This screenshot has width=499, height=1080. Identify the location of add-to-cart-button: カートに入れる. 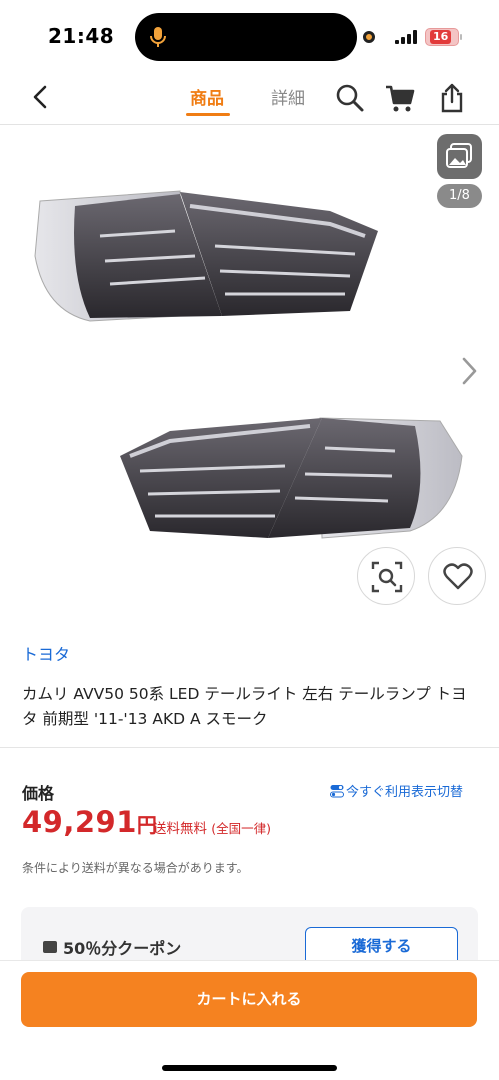
(249, 999).